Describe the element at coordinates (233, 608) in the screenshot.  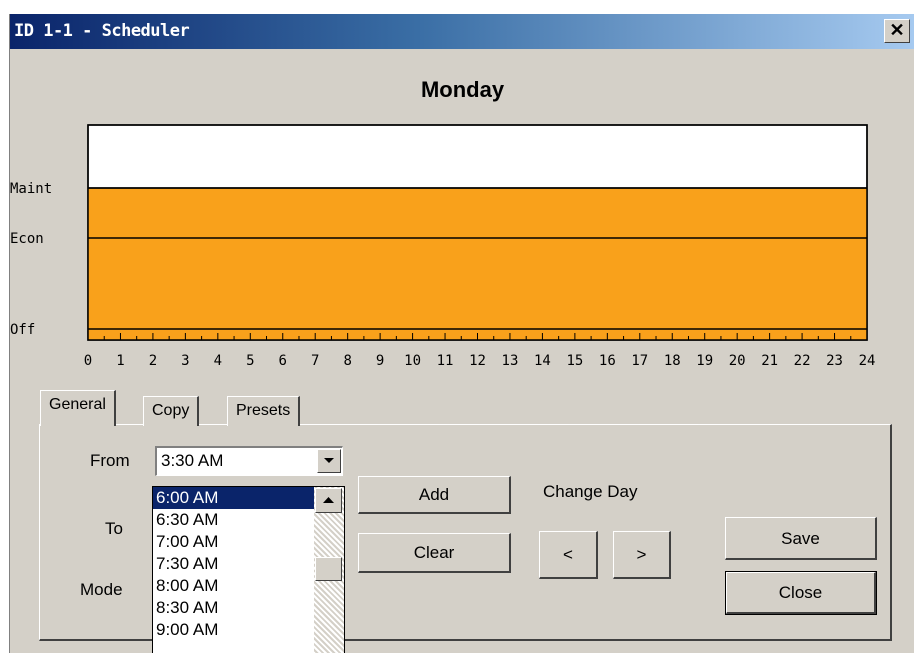
I see `time-option: 8:30 AM` at that location.